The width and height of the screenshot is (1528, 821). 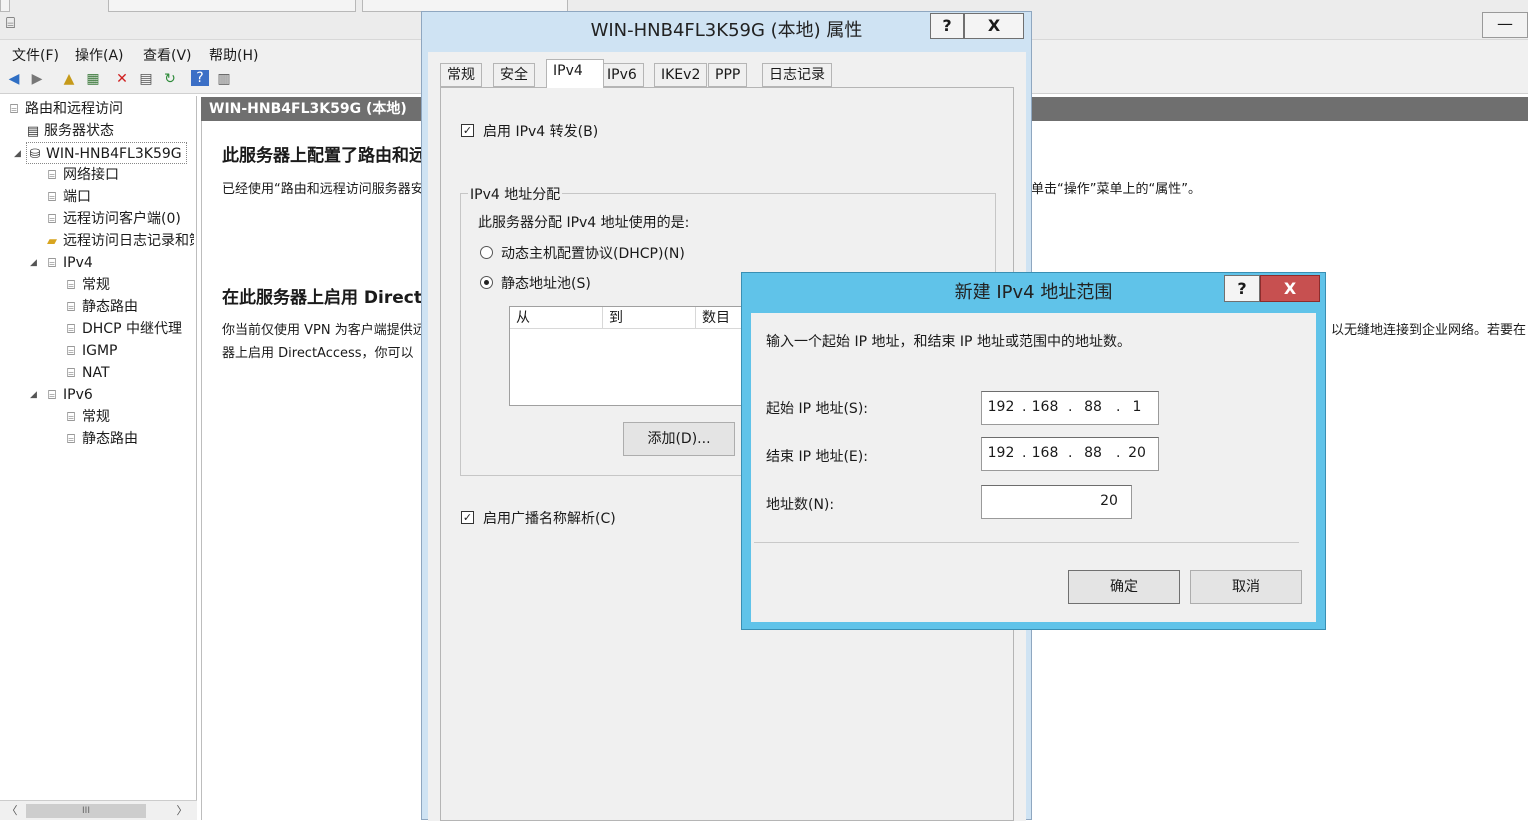 I want to click on tab-security: 安全, so click(x=514, y=75).